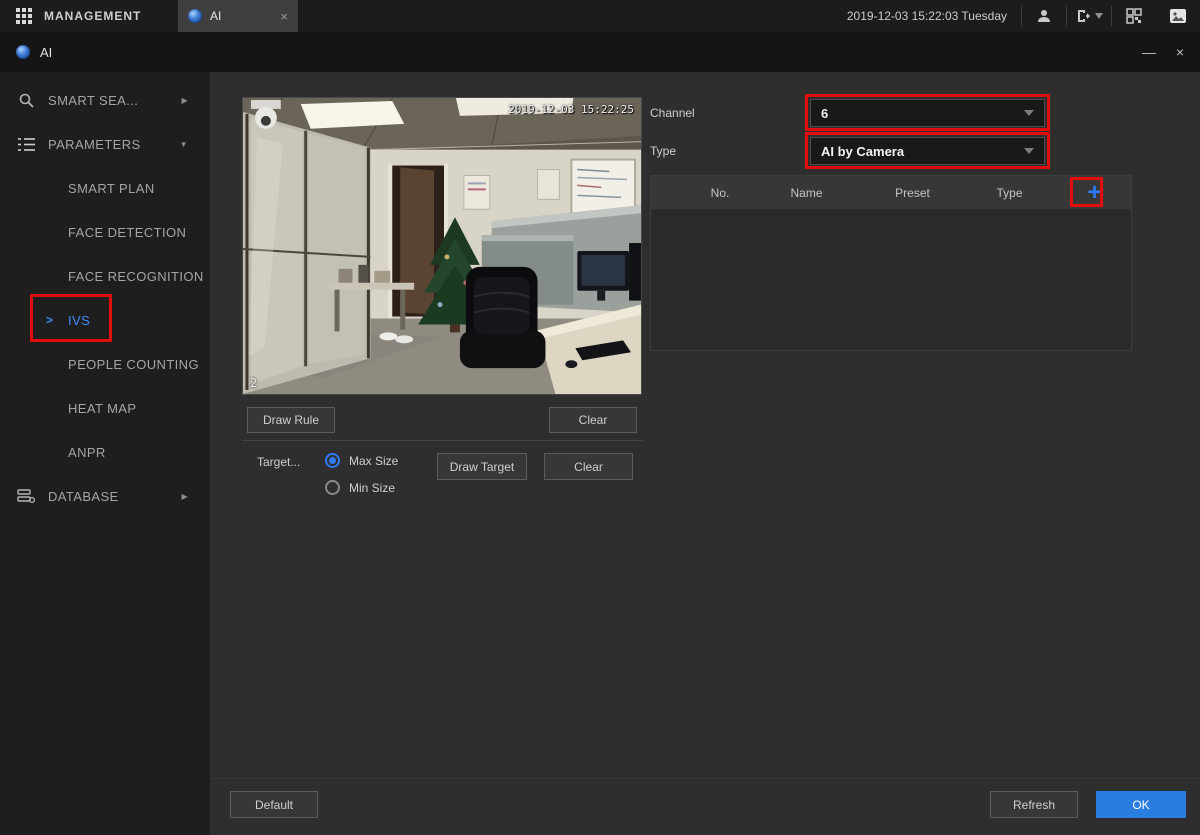 The height and width of the screenshot is (835, 1200). I want to click on qr-code-icon, so click(1134, 16).